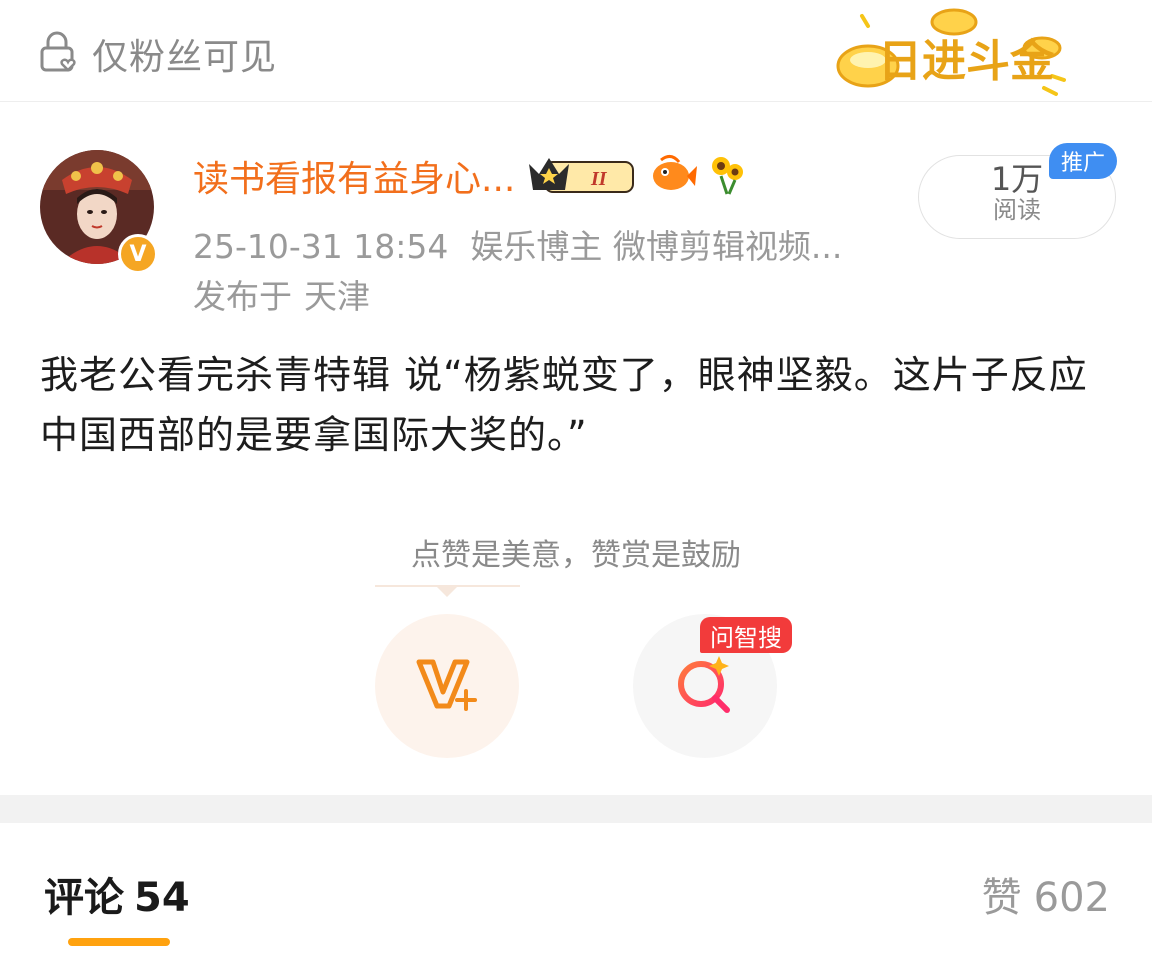  I want to click on likes-label: 赞, so click(1001, 898).